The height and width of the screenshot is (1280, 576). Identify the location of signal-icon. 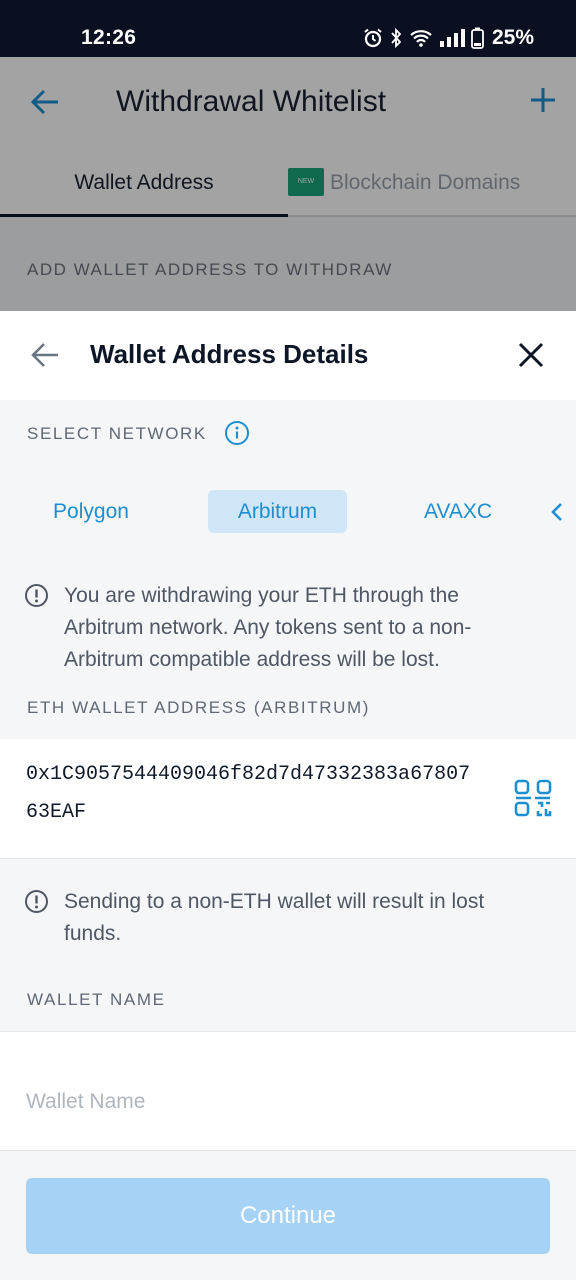
(452, 38).